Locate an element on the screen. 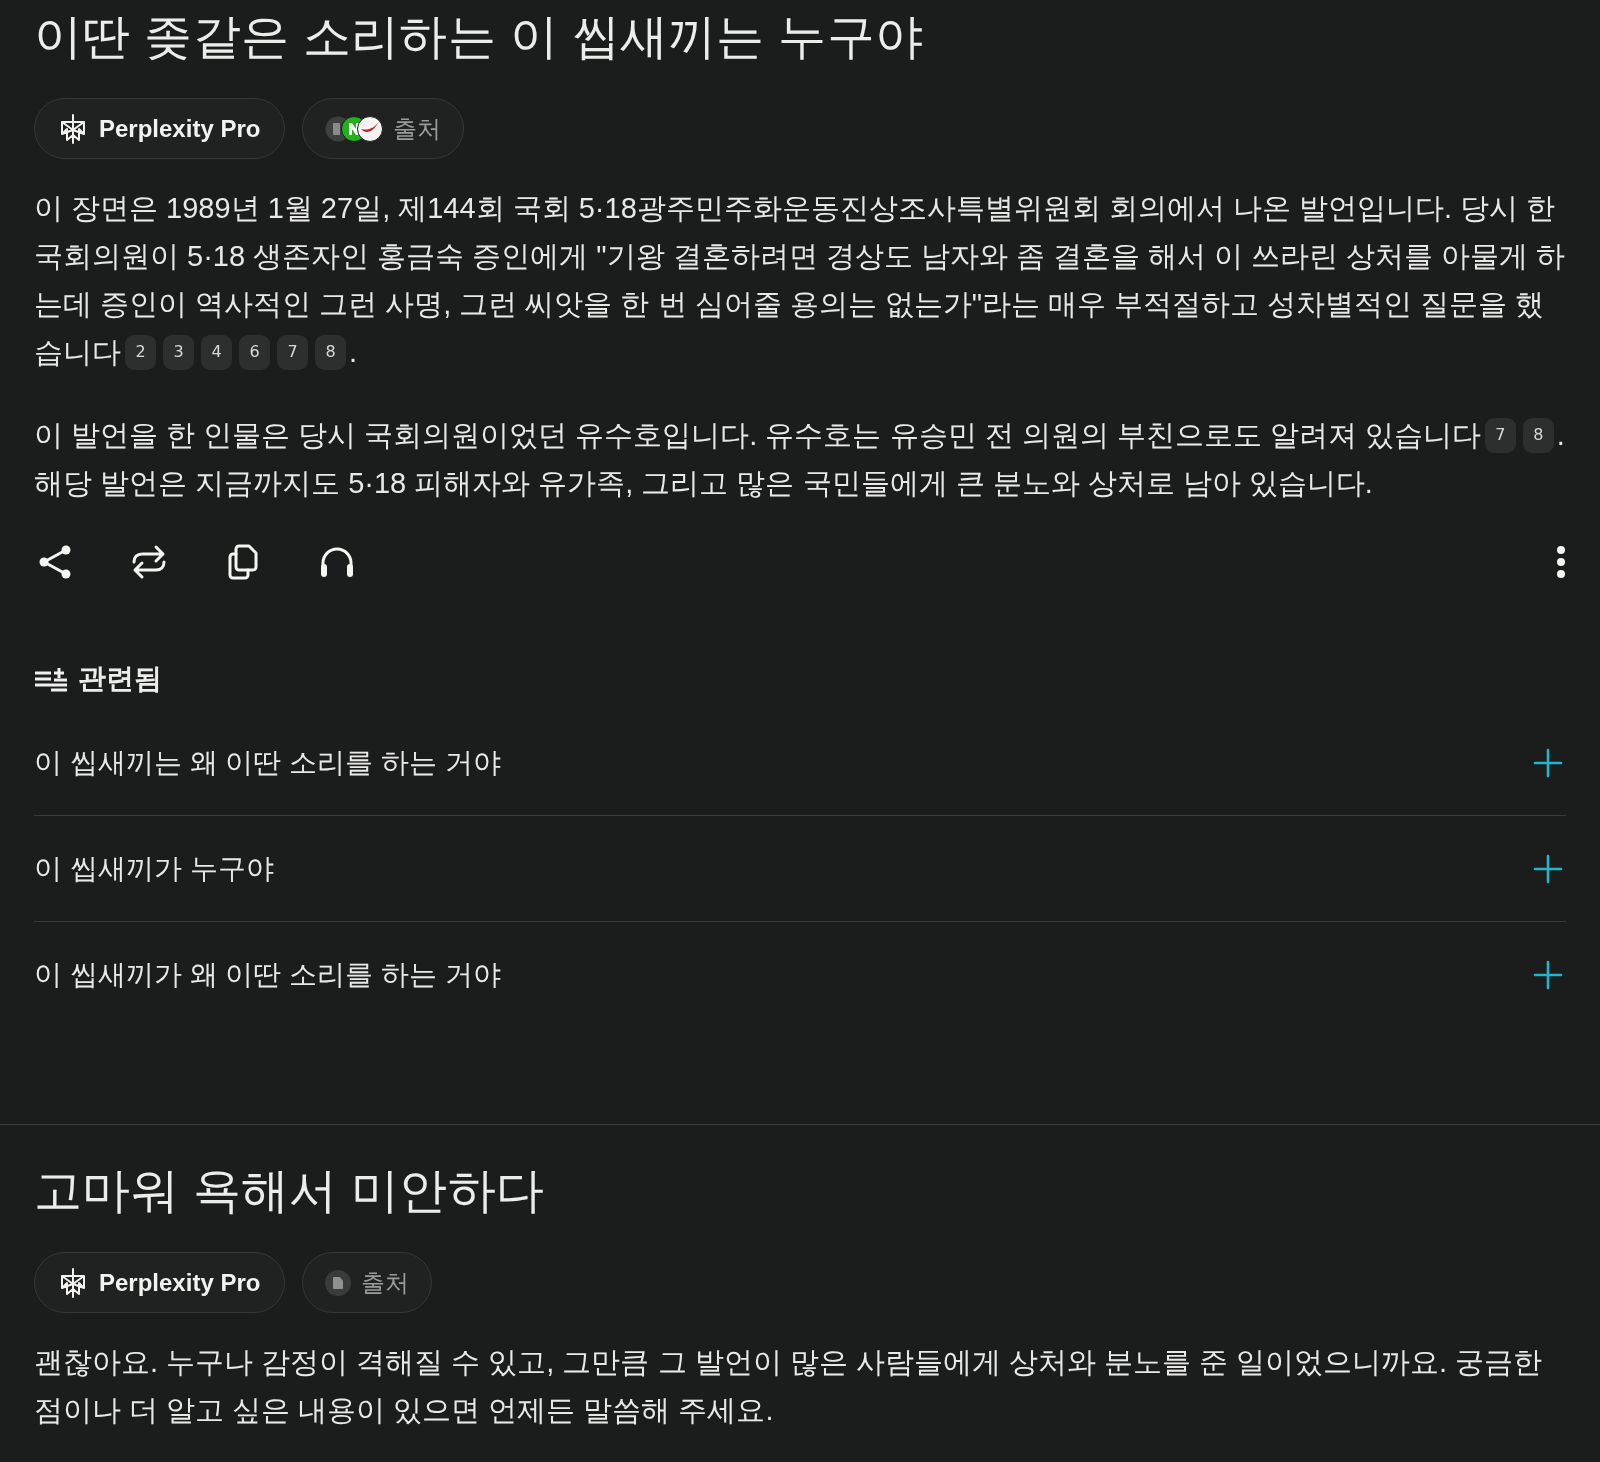  document-icon is located at coordinates (338, 1282).